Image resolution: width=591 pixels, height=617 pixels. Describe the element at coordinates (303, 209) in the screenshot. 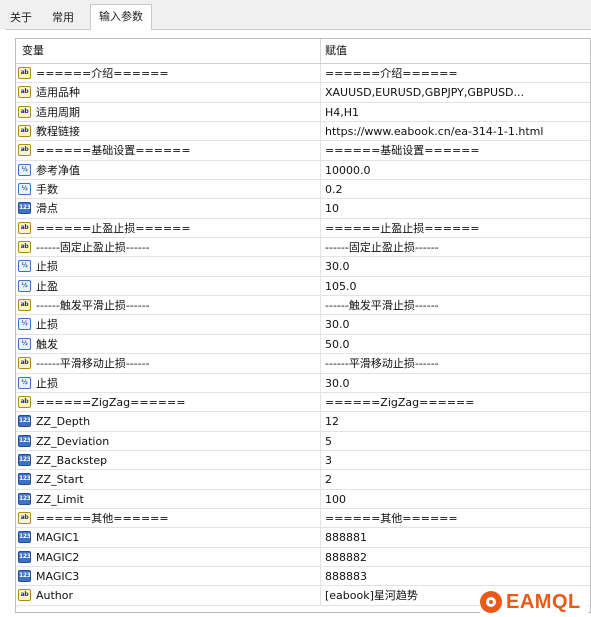

I see `table-row: 123 滑点 10` at that location.